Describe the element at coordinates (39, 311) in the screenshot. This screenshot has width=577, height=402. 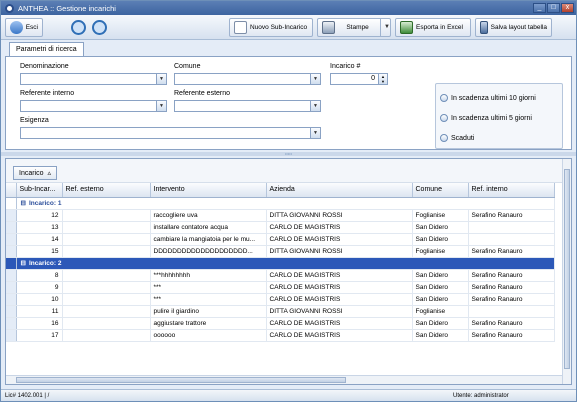
I see `cell-sub-incarico: 11` at that location.